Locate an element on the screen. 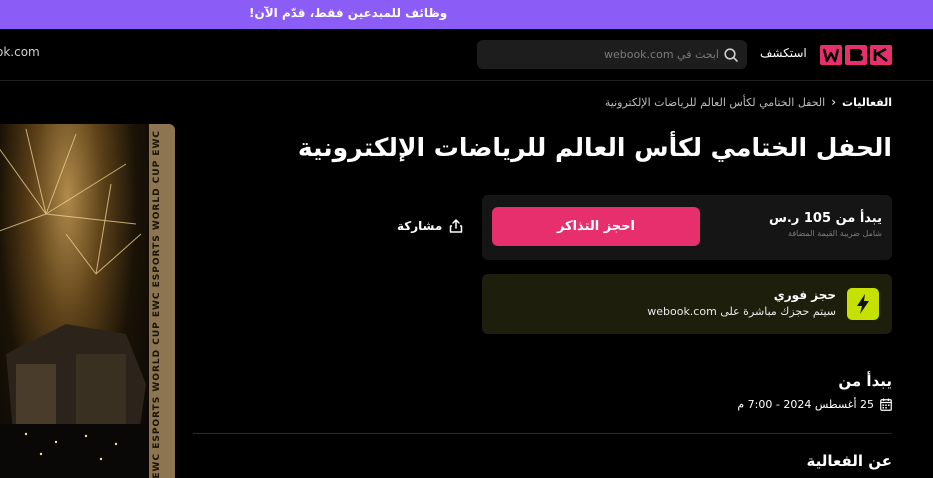 The width and height of the screenshot is (933, 478). instant-booking-card: حجز فوري سيتم حجزك مباشرة على webook.com is located at coordinates (687, 304).